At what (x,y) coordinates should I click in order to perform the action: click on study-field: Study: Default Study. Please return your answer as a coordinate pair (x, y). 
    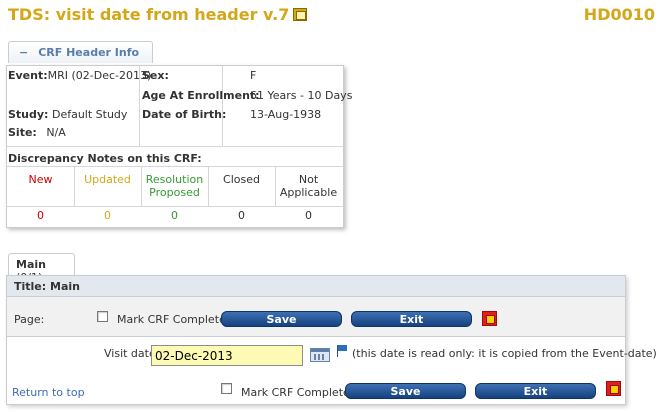
    Looking at the image, I should click on (67, 114).